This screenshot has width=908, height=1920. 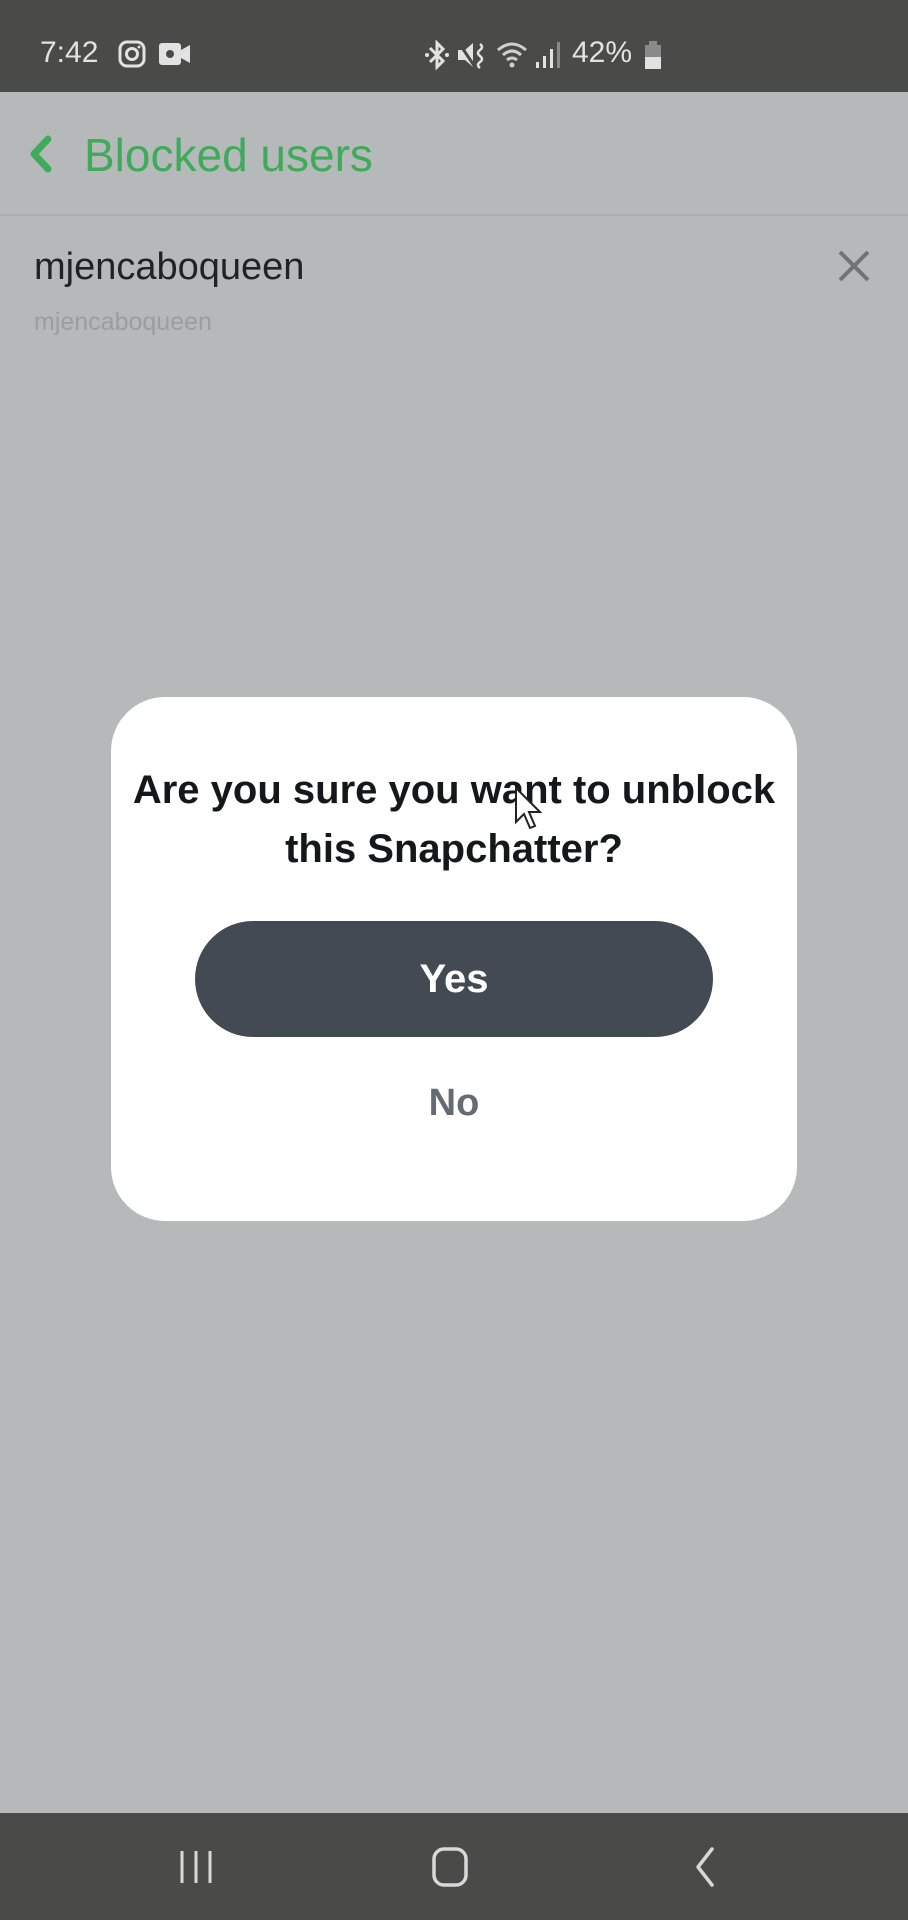 What do you see at coordinates (132, 54) in the screenshot?
I see `instagram-icon` at bounding box center [132, 54].